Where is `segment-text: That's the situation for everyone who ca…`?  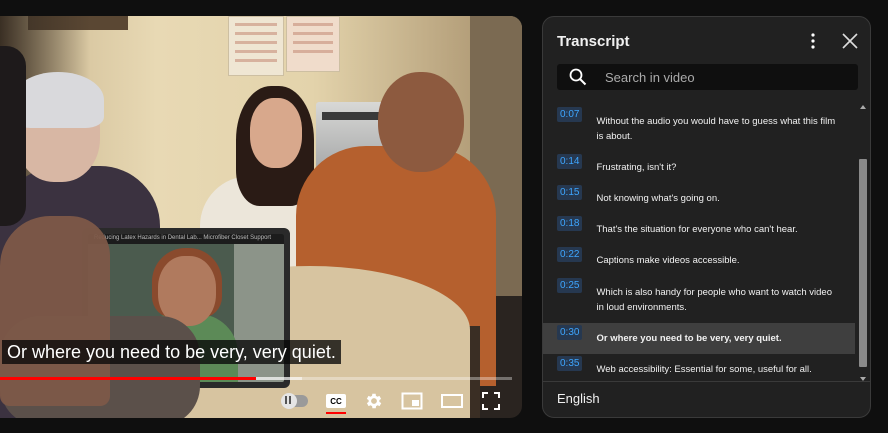 segment-text: That's the situation for everyone who ca… is located at coordinates (697, 229).